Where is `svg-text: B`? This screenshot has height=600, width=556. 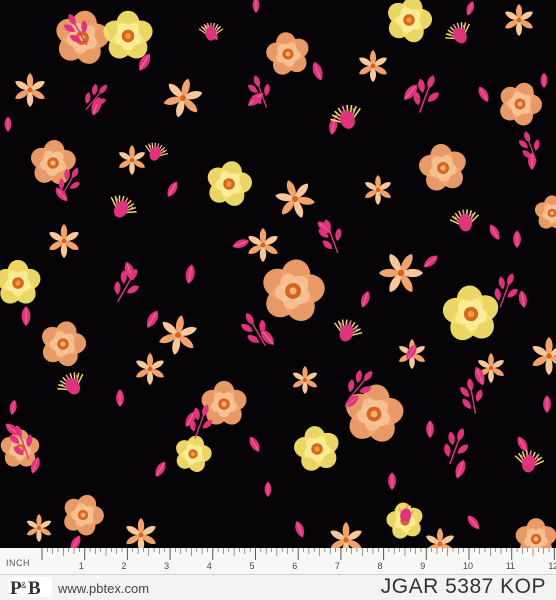 svg-text: B is located at coordinates (34, 587).